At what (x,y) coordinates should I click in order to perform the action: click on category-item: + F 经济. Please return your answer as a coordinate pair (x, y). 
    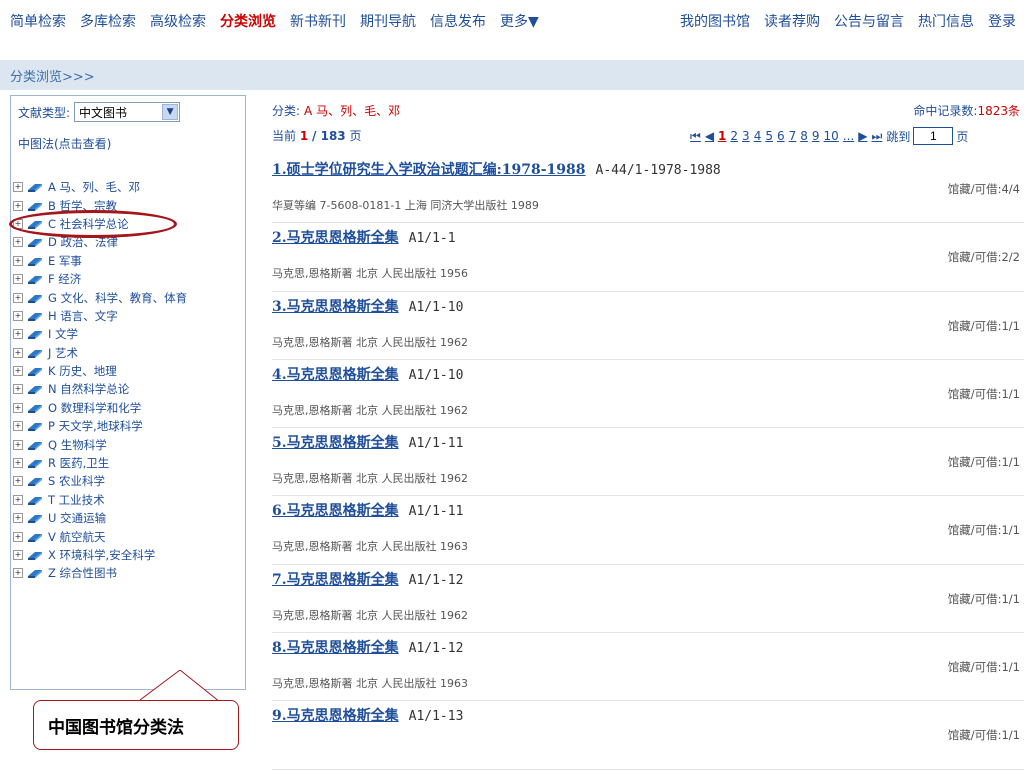
    Looking at the image, I should click on (100, 279).